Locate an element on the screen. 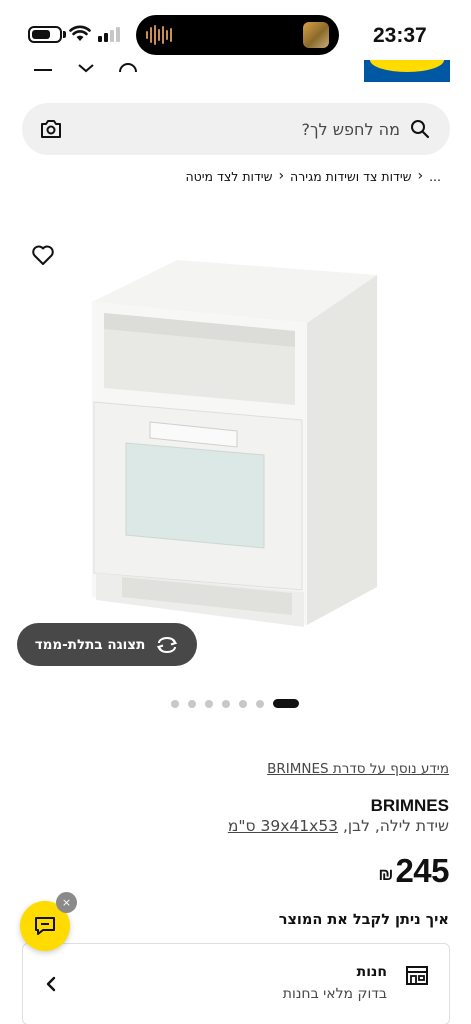 The image size is (471, 1024). product-price: ₪ 245 is located at coordinates (413, 871).